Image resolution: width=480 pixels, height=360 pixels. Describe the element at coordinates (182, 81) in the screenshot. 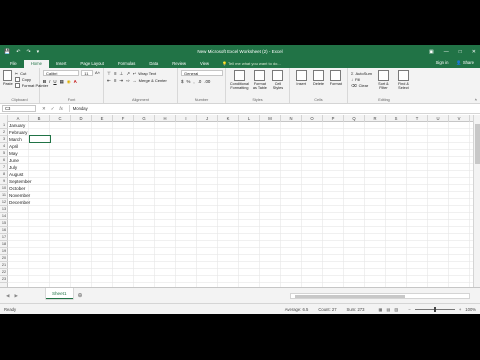

I see `currency-icon: $` at that location.